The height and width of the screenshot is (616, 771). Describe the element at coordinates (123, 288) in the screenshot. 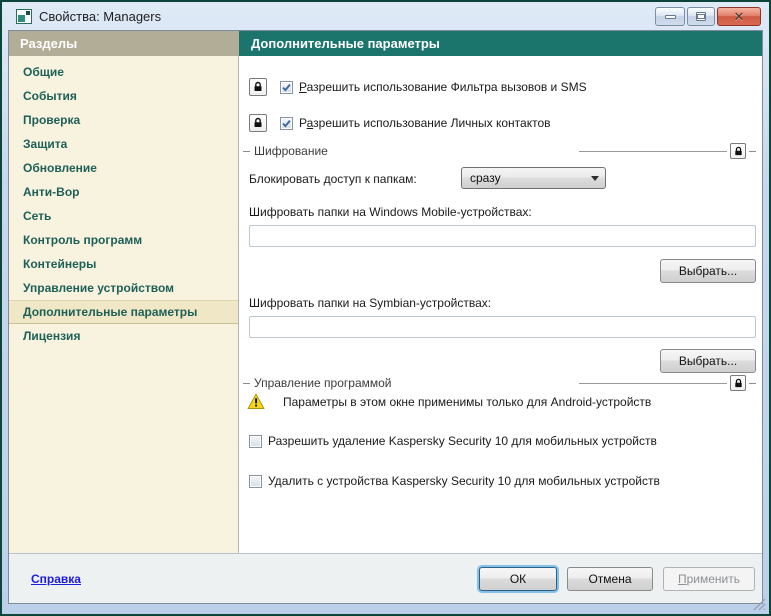

I see `sidebar-item-device-management: Управление устройством` at that location.